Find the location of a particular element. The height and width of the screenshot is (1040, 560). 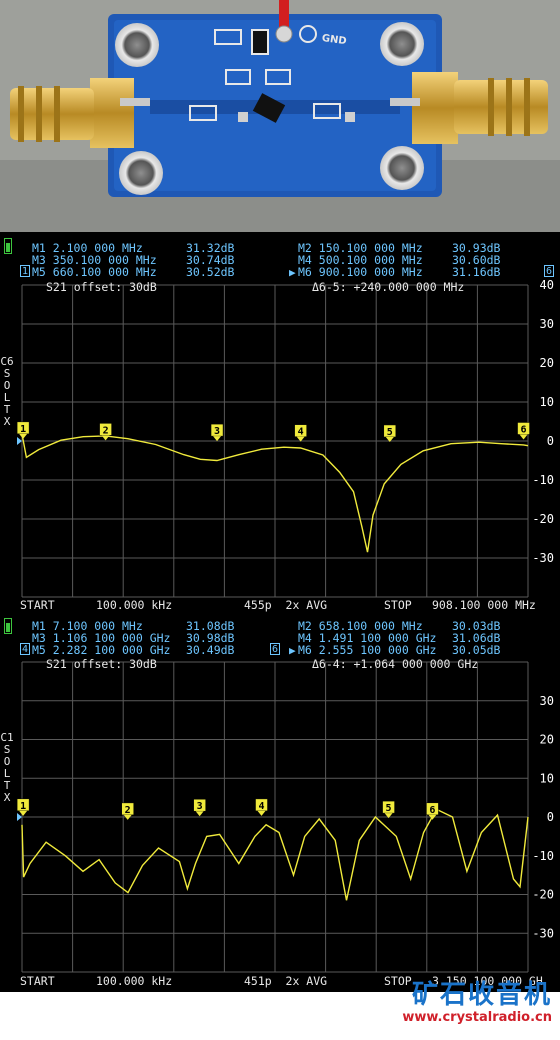

marker-2: 2 is located at coordinates (105, 432).